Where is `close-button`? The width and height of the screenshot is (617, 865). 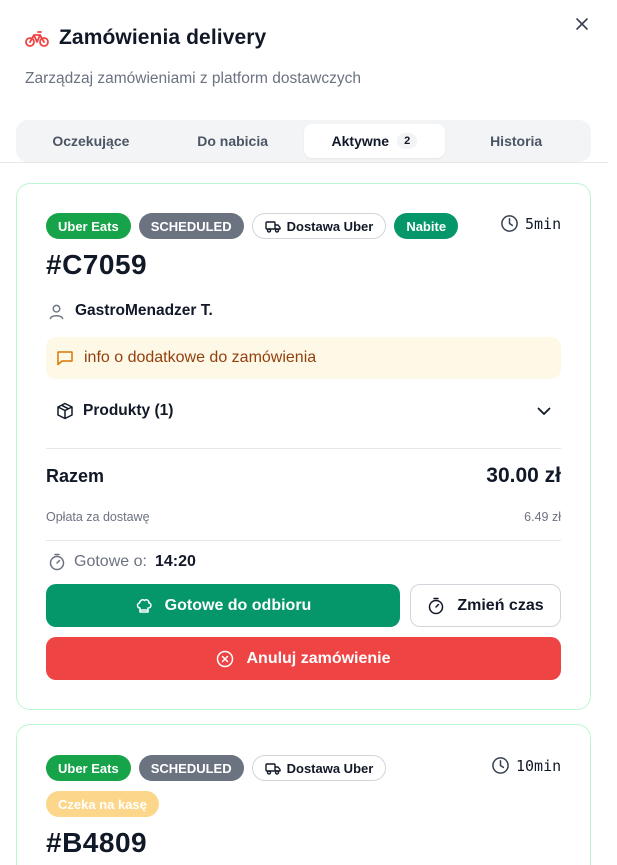 close-button is located at coordinates (582, 24).